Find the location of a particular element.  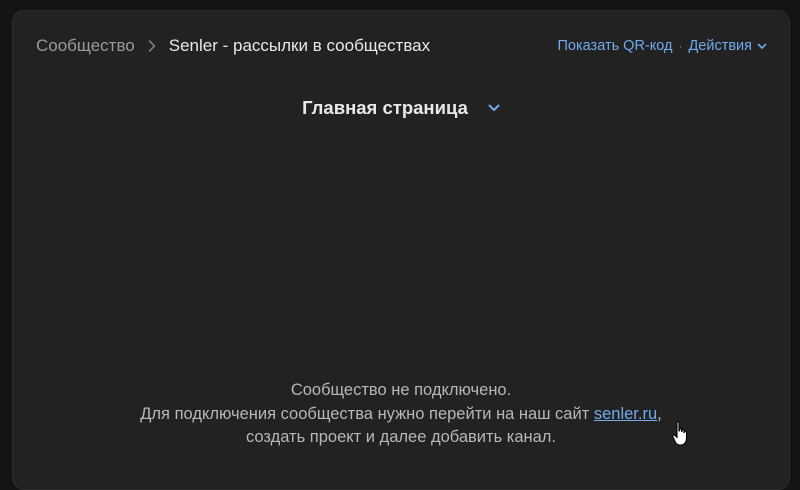

page-select-dropdown: Главная страница is located at coordinates (401, 108).